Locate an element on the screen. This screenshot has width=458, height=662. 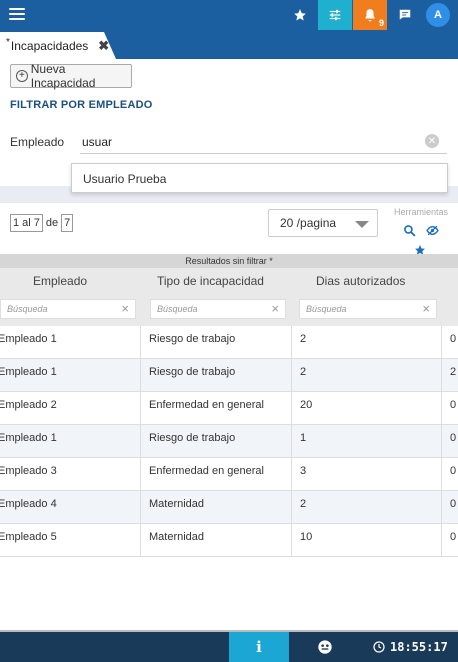
of-label: de is located at coordinates (52, 223).